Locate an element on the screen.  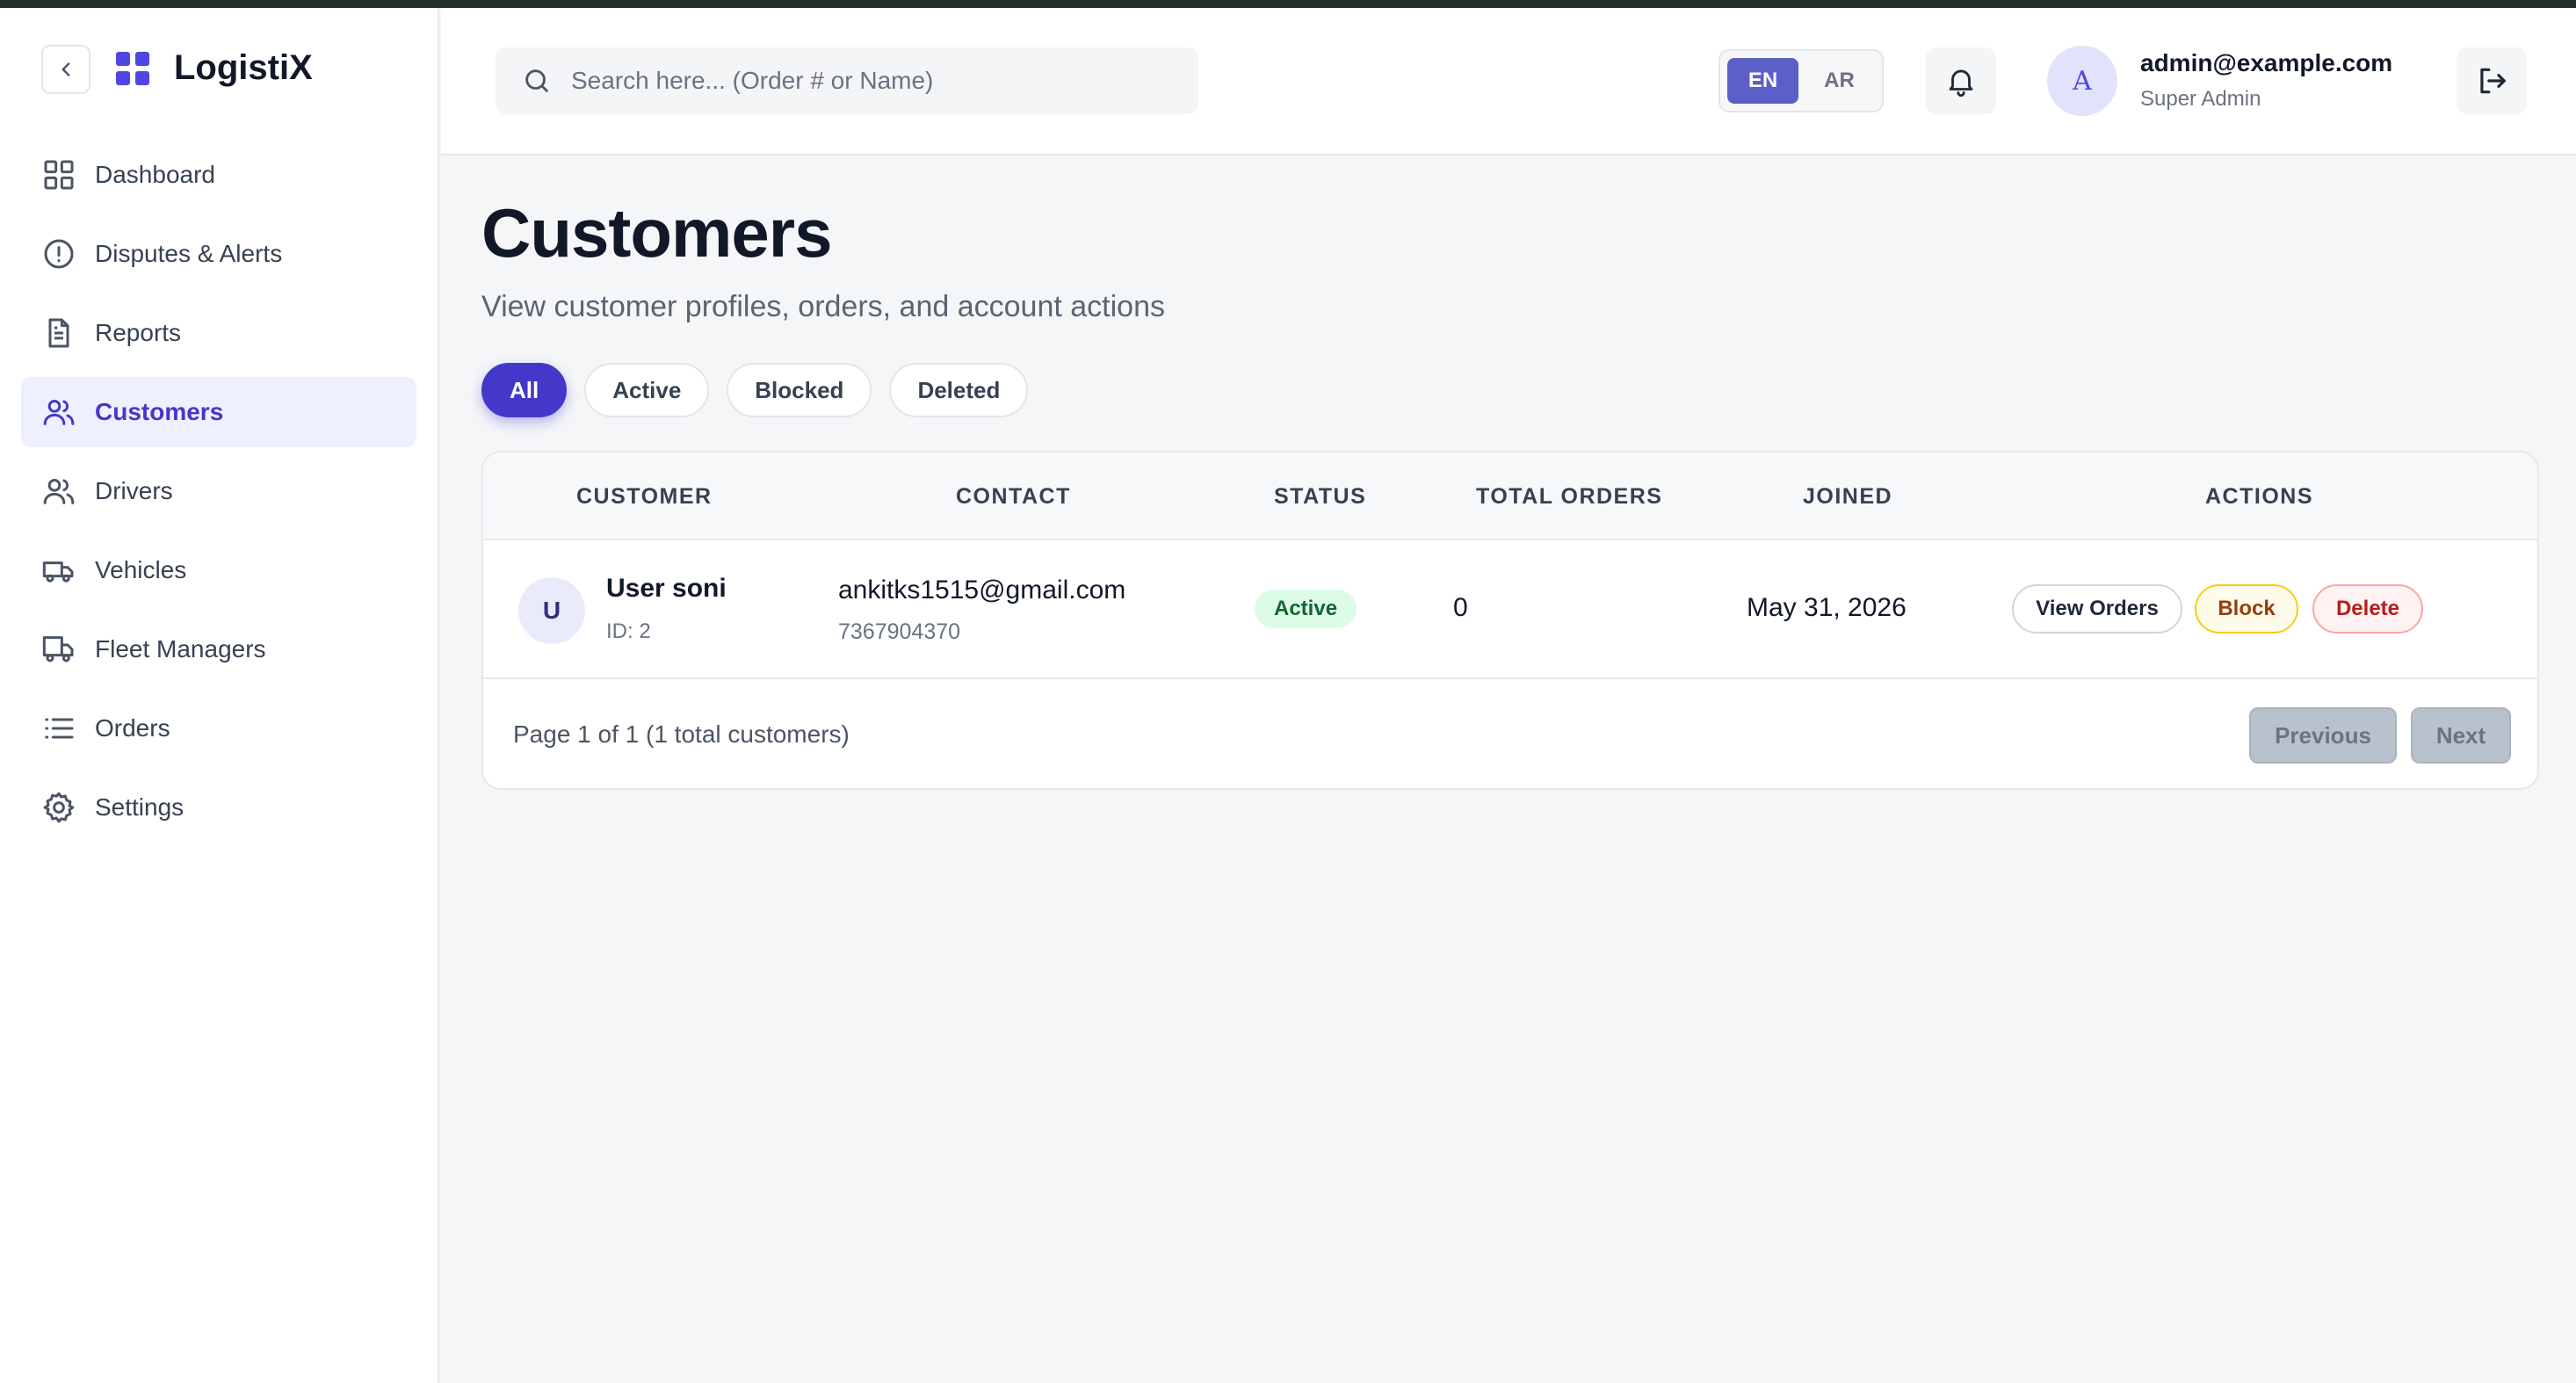
filter-active: Active is located at coordinates (647, 390).